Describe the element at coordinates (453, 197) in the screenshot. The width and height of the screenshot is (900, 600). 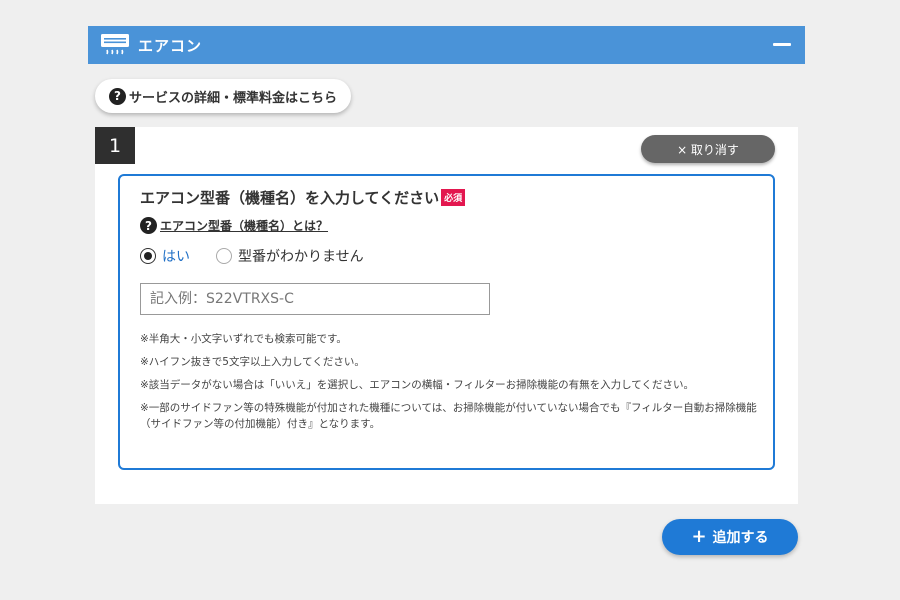
I see `required-badge: 必須` at that location.